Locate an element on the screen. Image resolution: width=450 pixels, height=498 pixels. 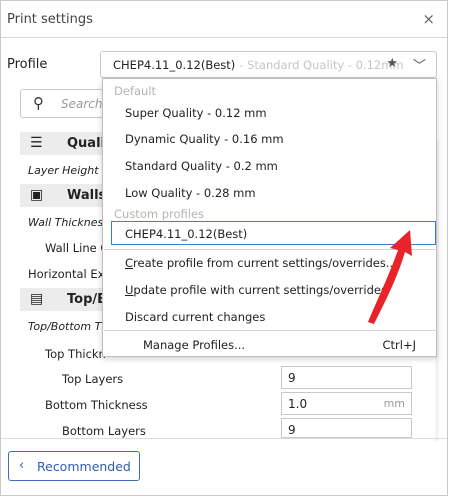
search-placeholder: Search is located at coordinates (82, 104).